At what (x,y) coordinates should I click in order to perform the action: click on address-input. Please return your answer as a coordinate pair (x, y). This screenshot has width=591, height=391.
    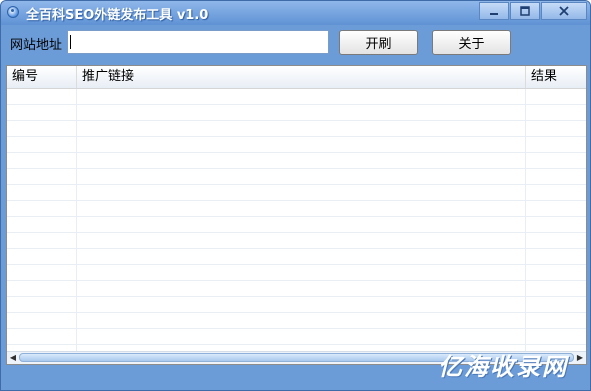
    Looking at the image, I should click on (198, 42).